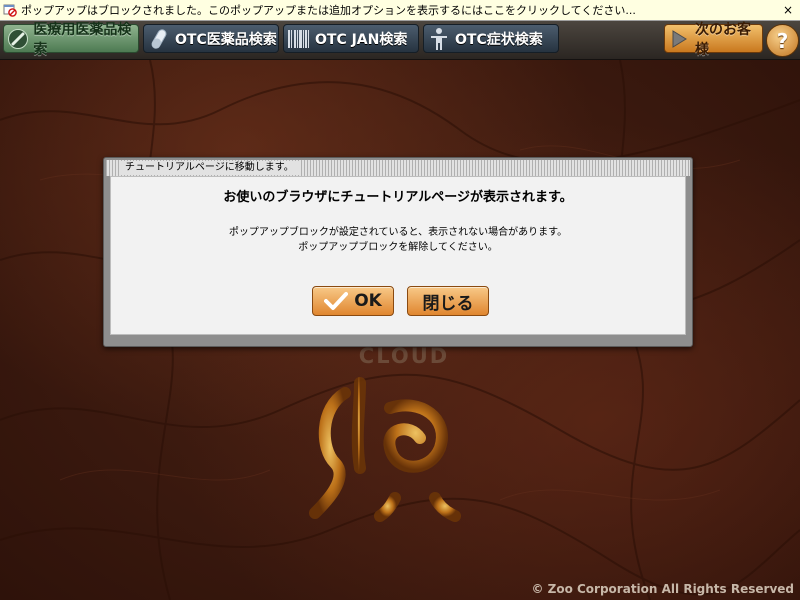 Image resolution: width=800 pixels, height=600 pixels. Describe the element at coordinates (18, 39) in the screenshot. I see `pill-slash-icon` at that location.